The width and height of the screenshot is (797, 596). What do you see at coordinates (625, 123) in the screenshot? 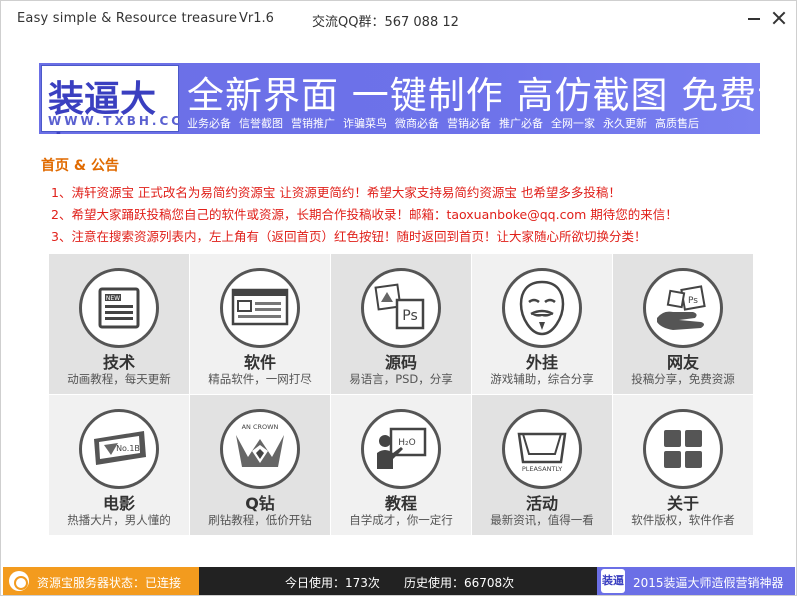
I see `banner-tag: 永久更新` at bounding box center [625, 123].